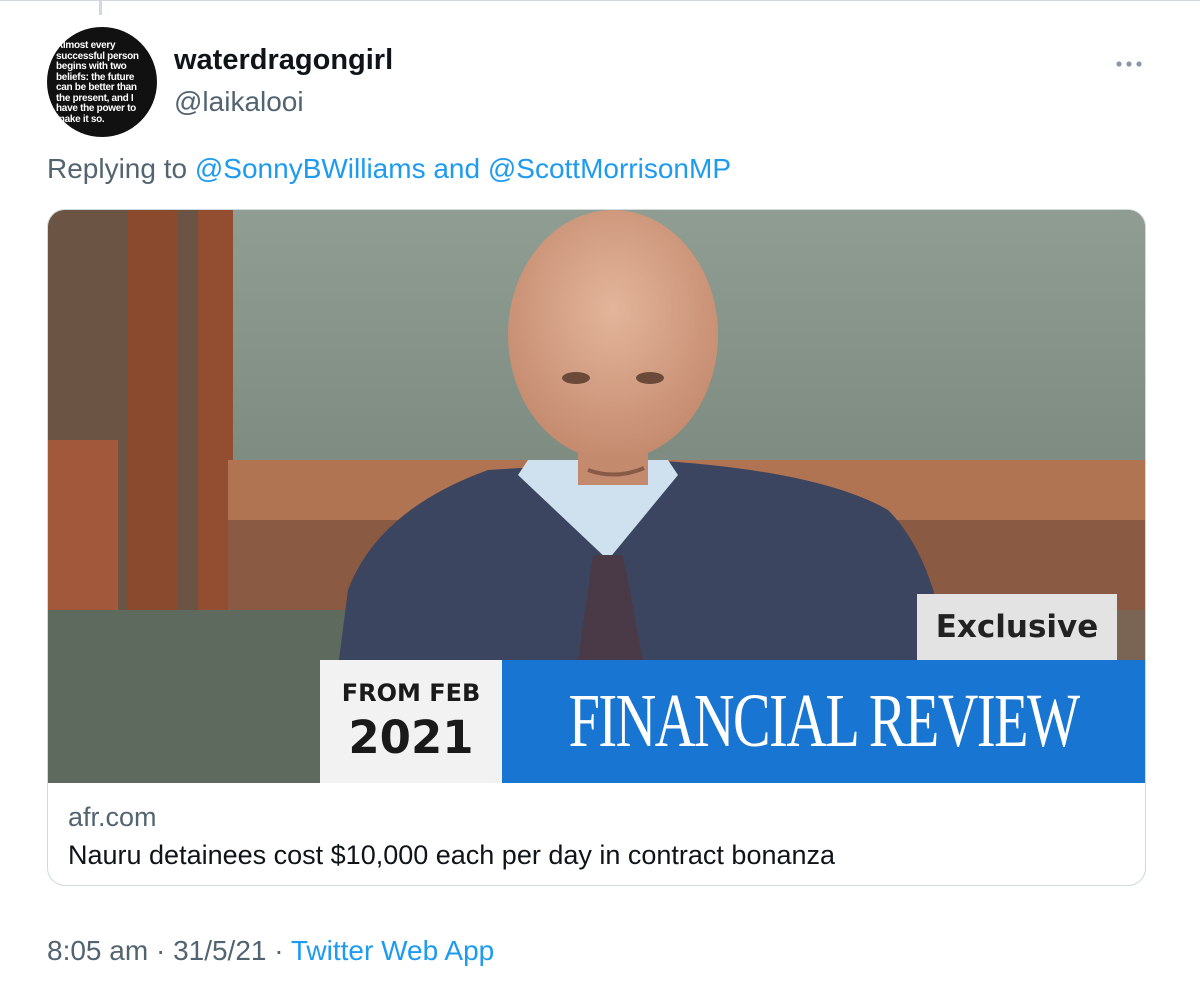 The image size is (1200, 999). I want to click on masthead-text: FINANCIAL REVIEW, so click(824, 721).